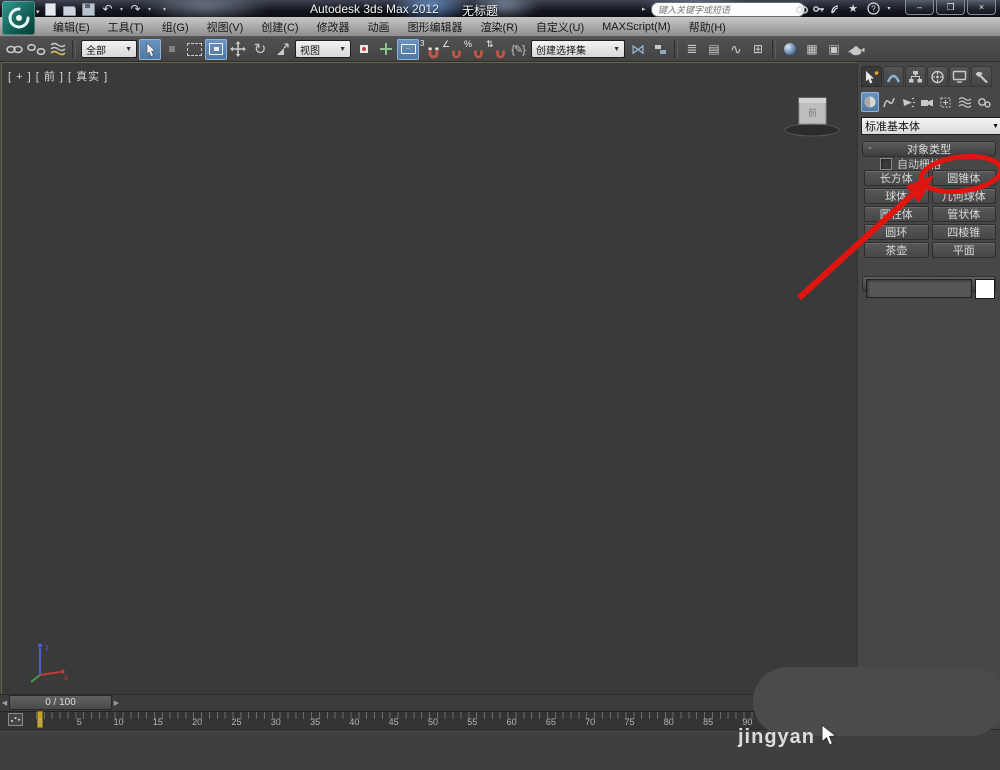 The image size is (1000, 770). What do you see at coordinates (937, 76) in the screenshot?
I see `tab-motion` at bounding box center [937, 76].